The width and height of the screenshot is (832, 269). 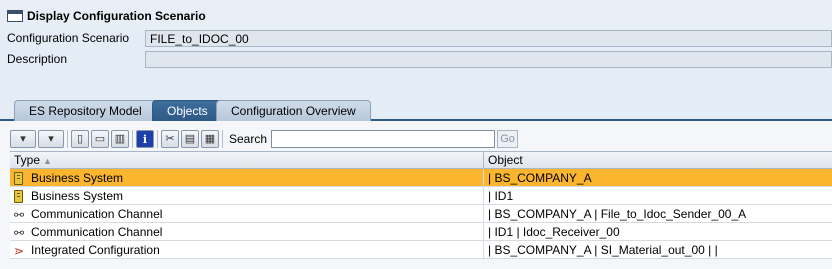 I want to click on window-icon, so click(x=15, y=15).